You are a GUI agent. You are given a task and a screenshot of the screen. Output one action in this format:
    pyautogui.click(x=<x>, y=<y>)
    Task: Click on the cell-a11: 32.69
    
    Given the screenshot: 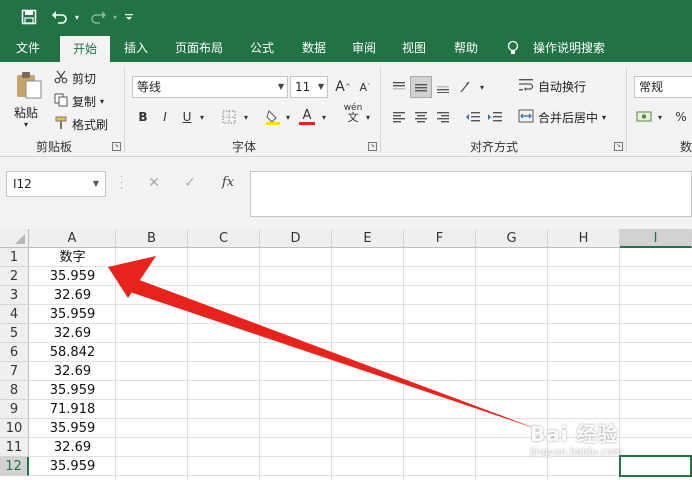 What is the action you would take?
    pyautogui.click(x=72, y=447)
    